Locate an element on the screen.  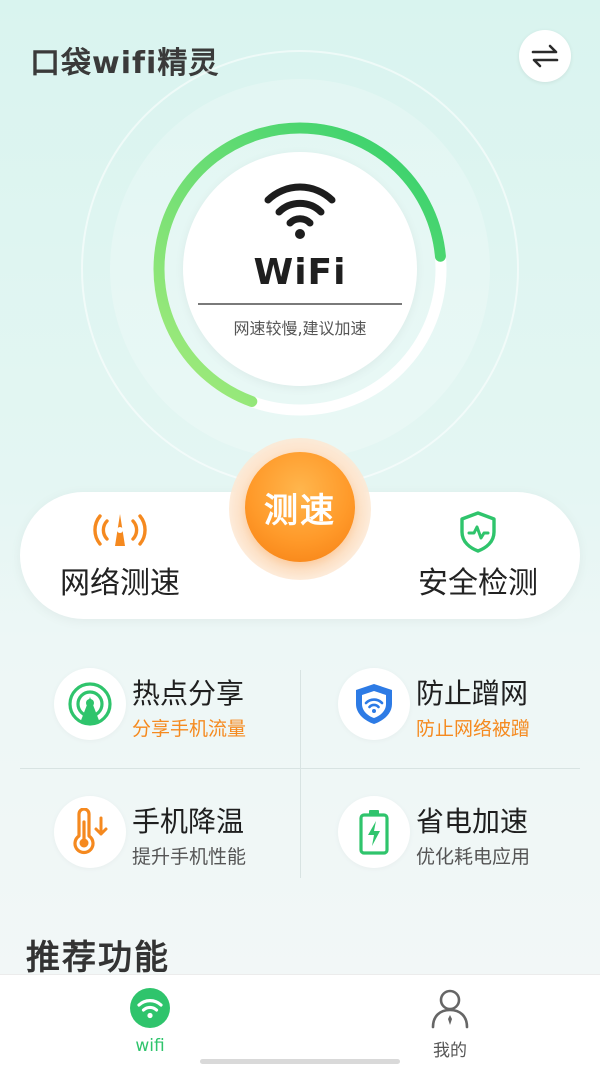
tool-power-saving: 省电加速 优化耗电应用 is located at coordinates (434, 823).